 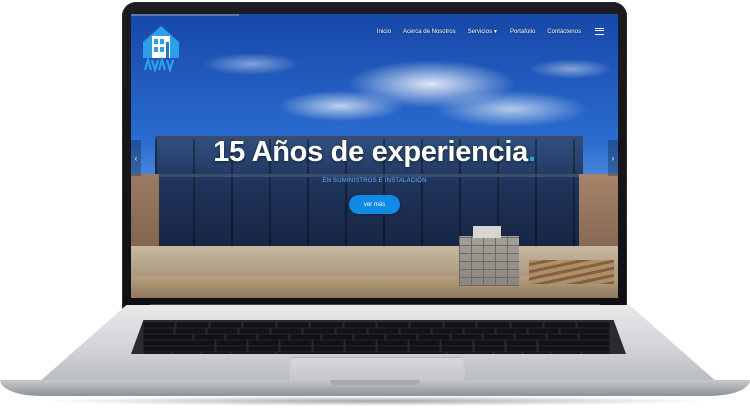 I want to click on nav-item-acerca: Acerca de Nosotros, so click(x=429, y=32).